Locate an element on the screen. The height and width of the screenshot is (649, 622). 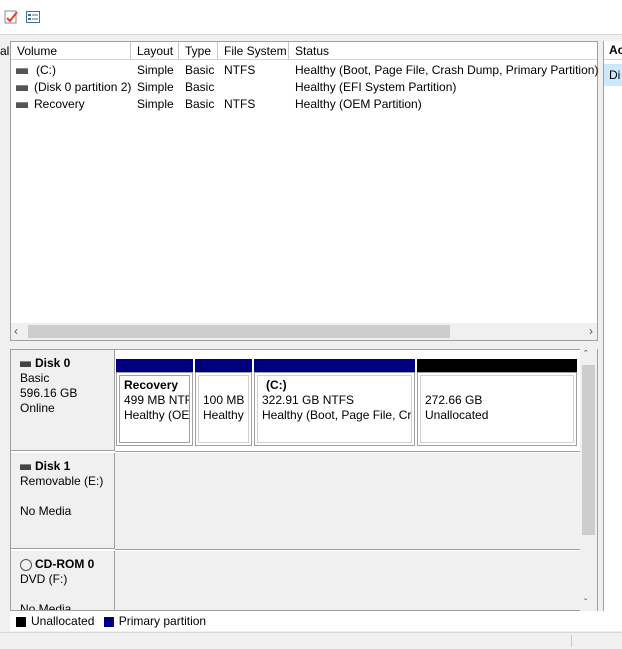
partition-size: 499 MB NTF is located at coordinates (157, 400).